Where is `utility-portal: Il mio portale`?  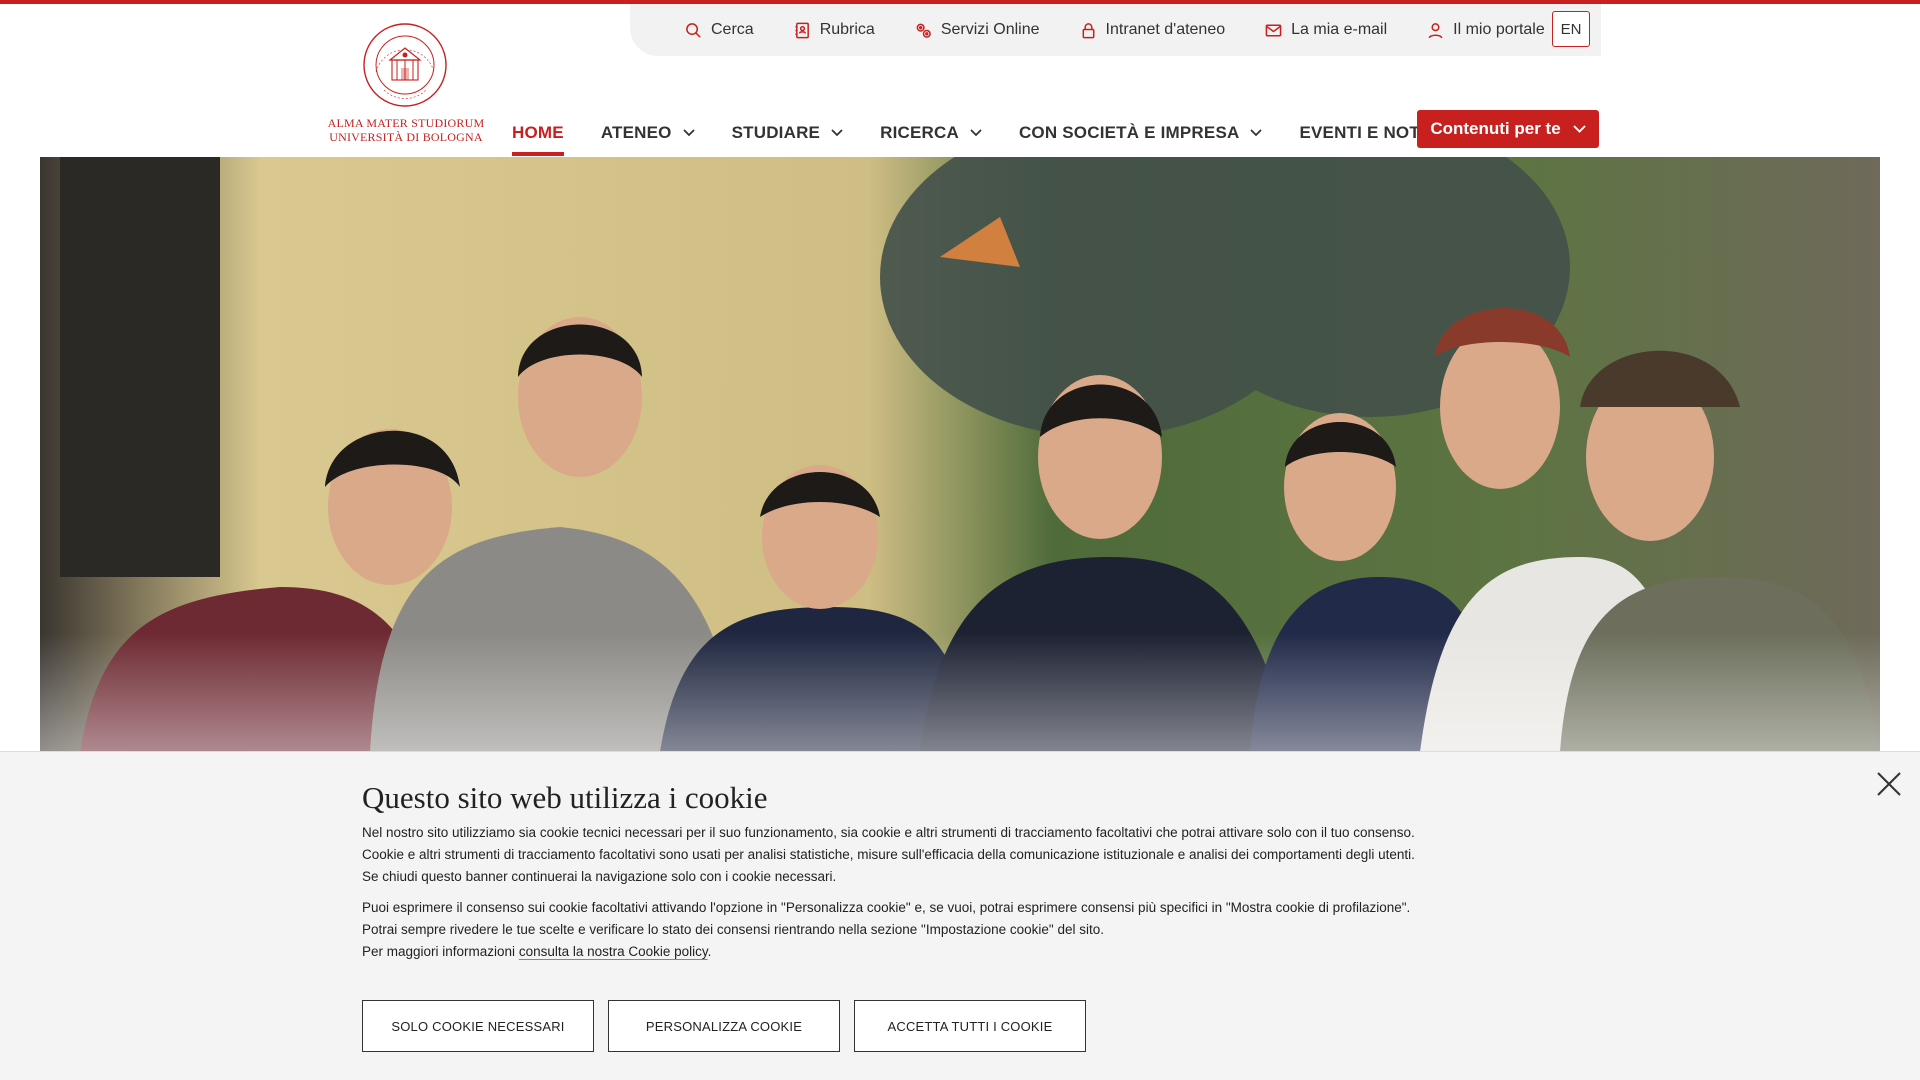 utility-portal: Il mio portale is located at coordinates (1486, 30).